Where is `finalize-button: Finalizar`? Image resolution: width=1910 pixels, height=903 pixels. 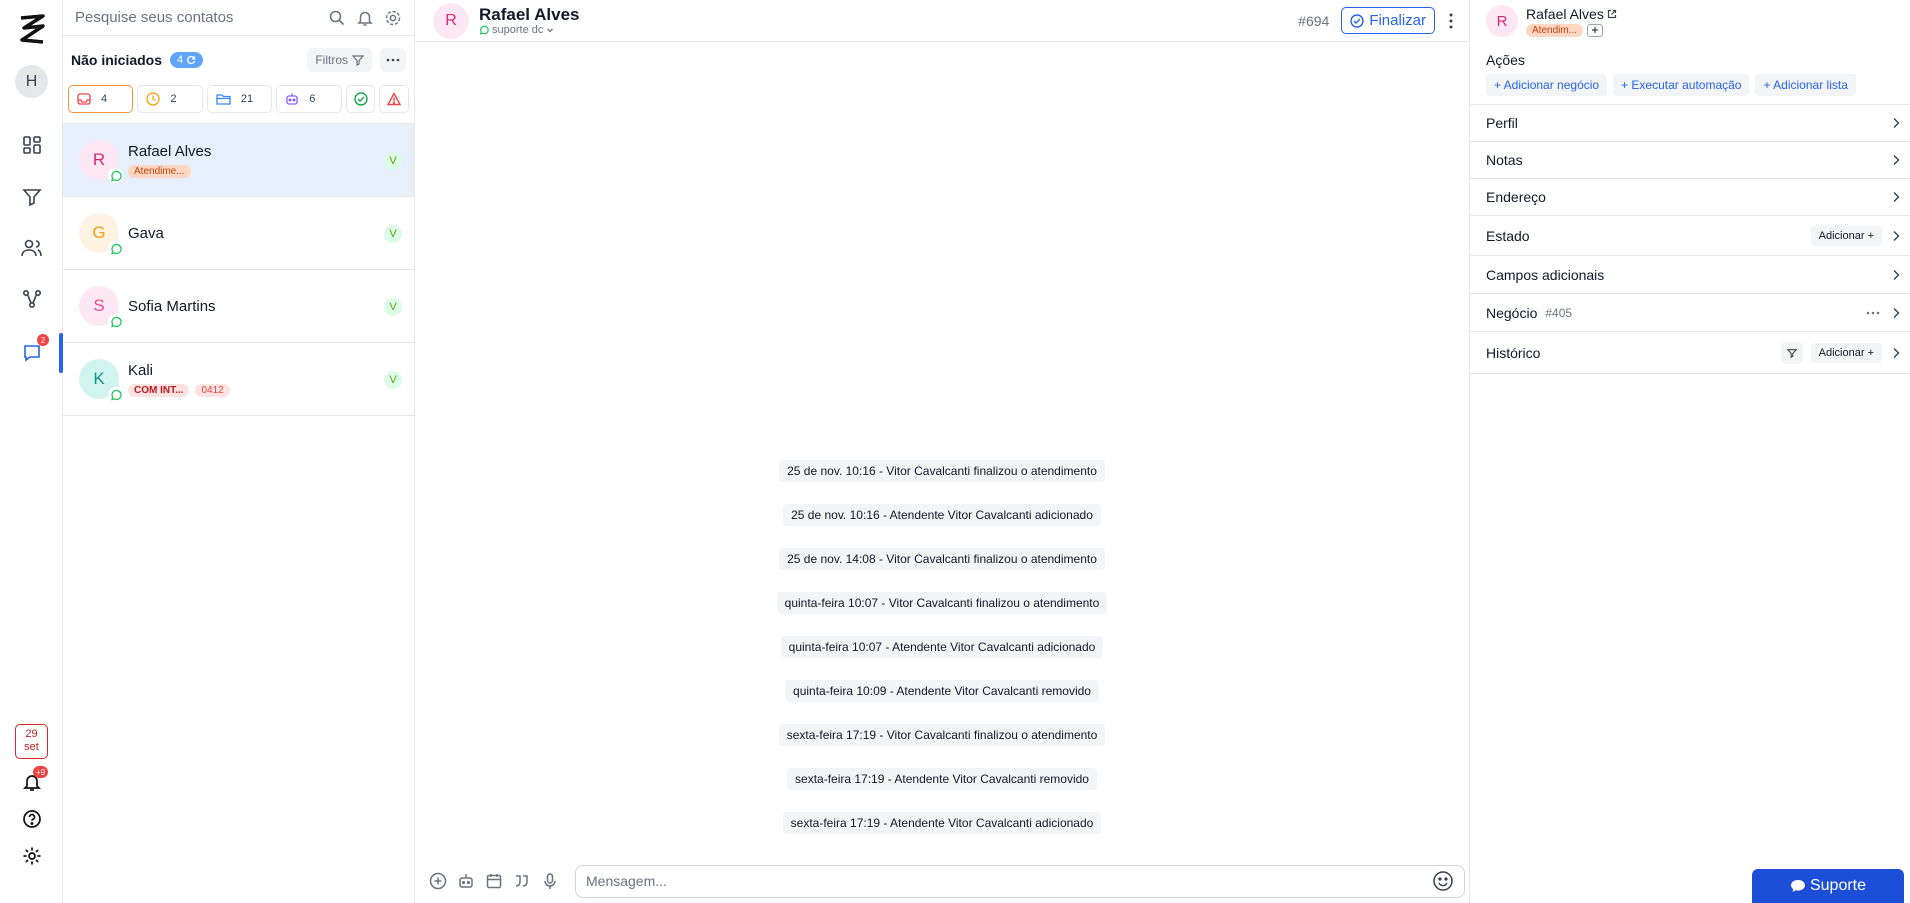 finalize-button: Finalizar is located at coordinates (1388, 20).